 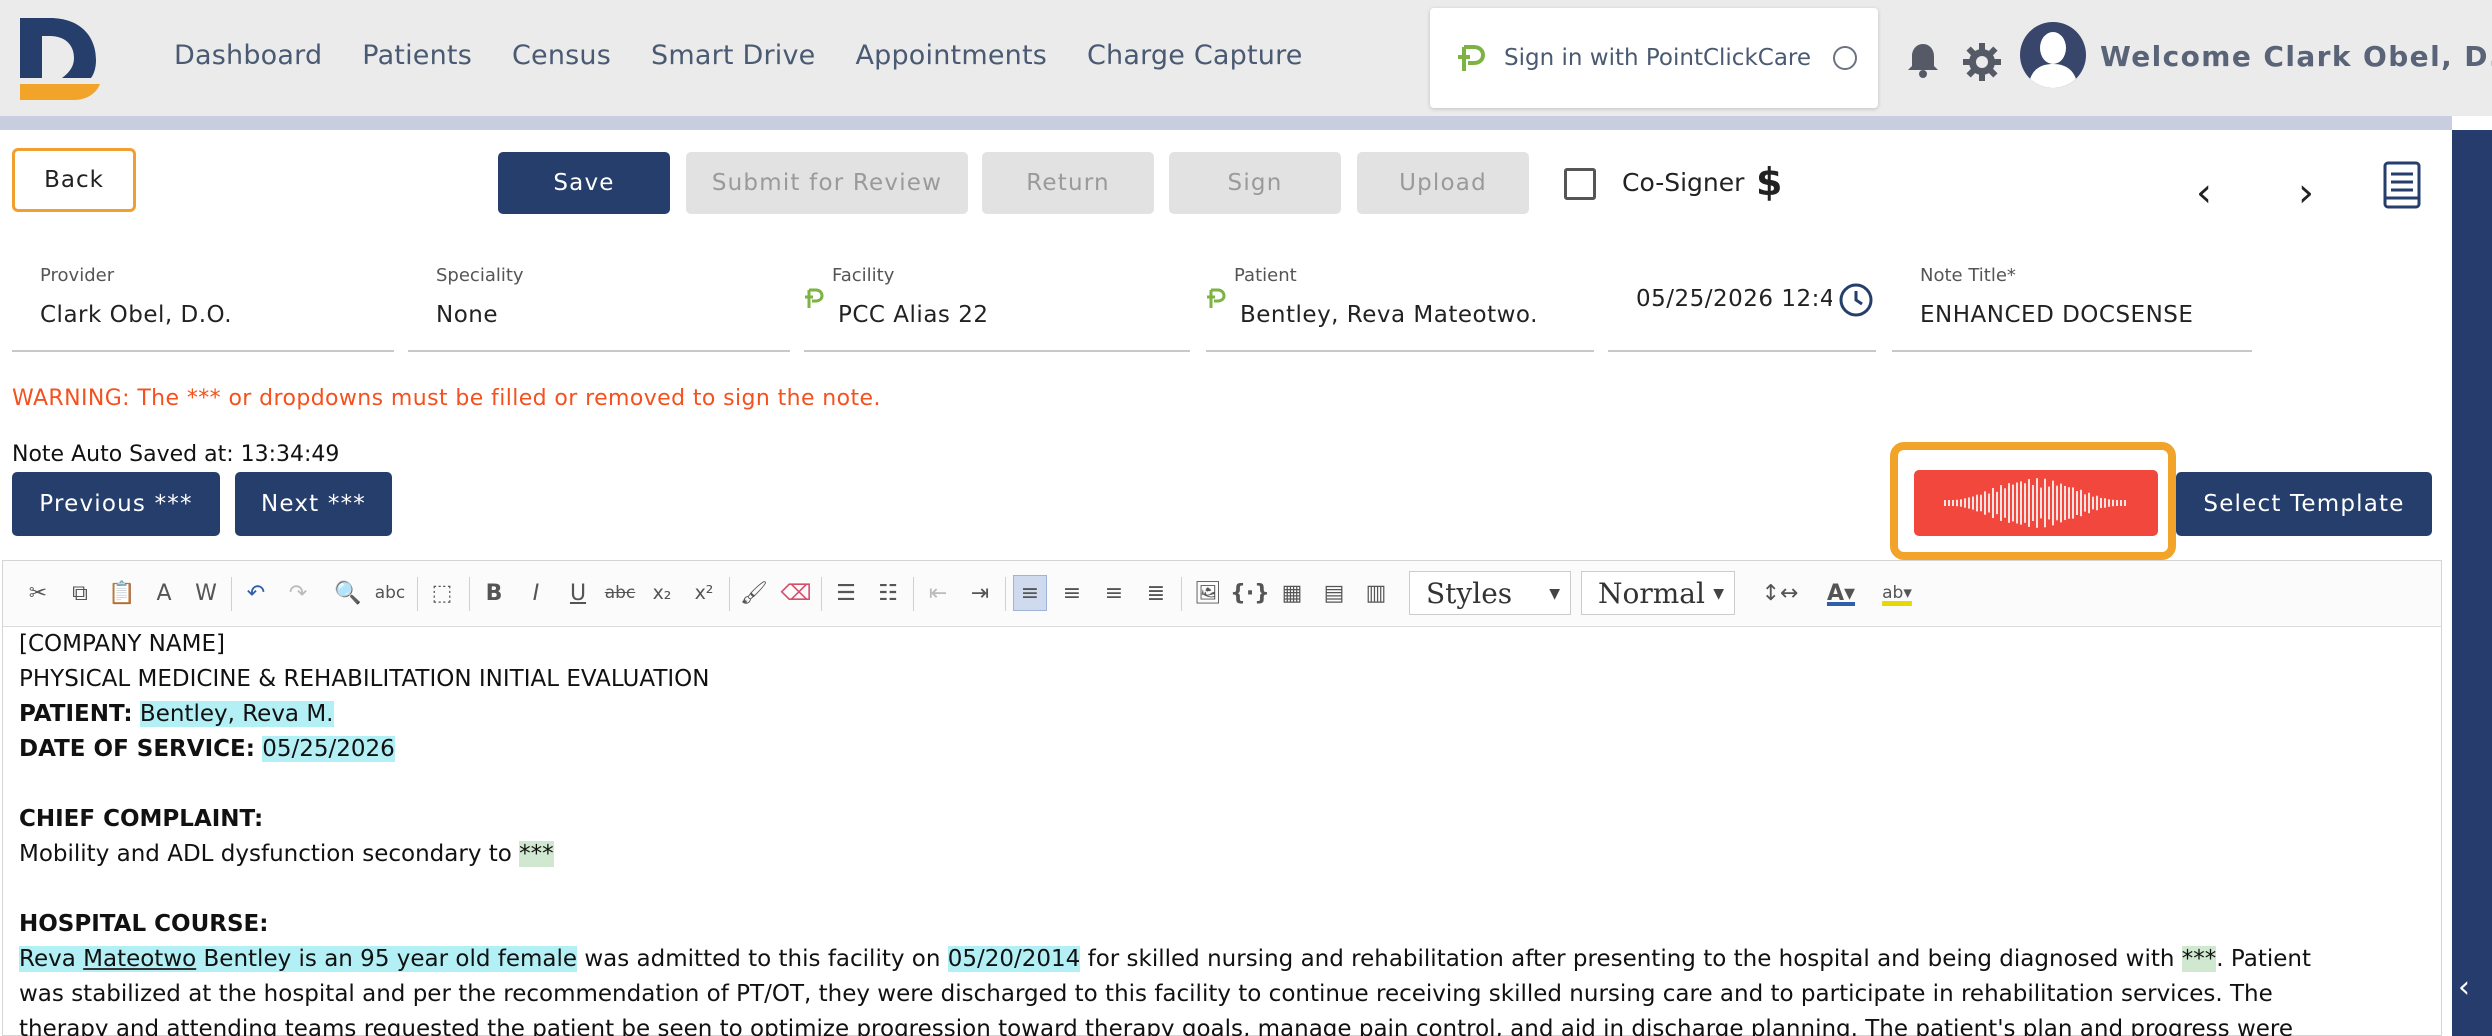 What do you see at coordinates (1580, 184) in the screenshot?
I see `cosigner-checkbox` at bounding box center [1580, 184].